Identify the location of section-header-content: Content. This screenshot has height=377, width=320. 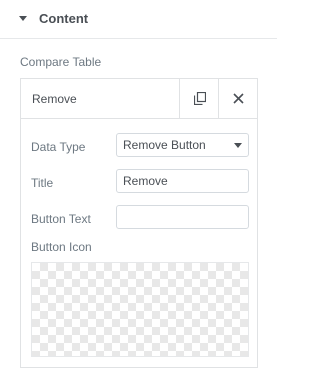
(138, 19).